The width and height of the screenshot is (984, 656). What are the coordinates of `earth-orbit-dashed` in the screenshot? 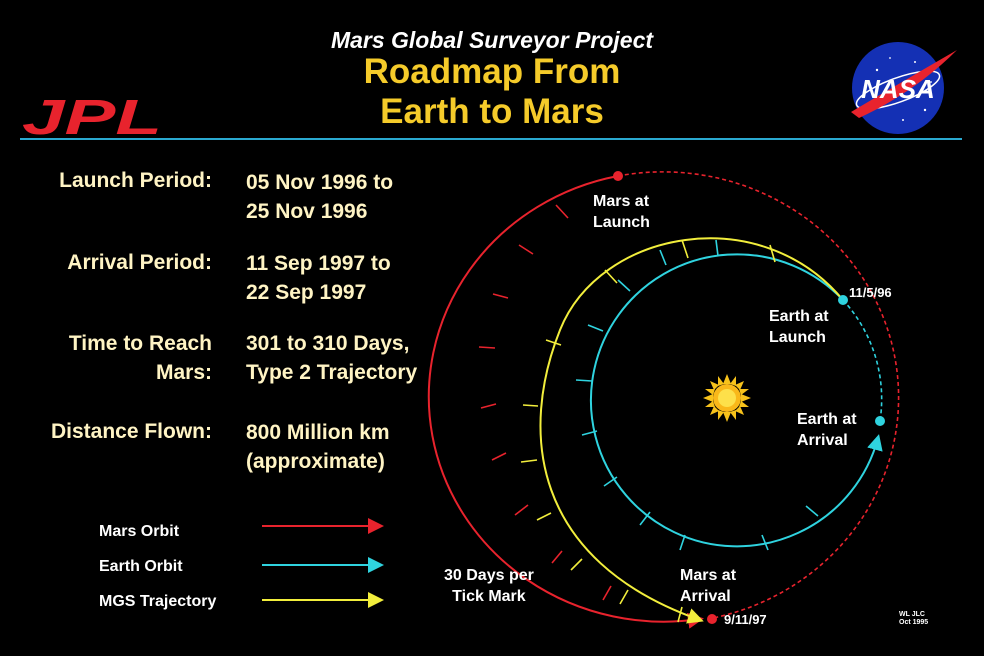 It's located at (862, 360).